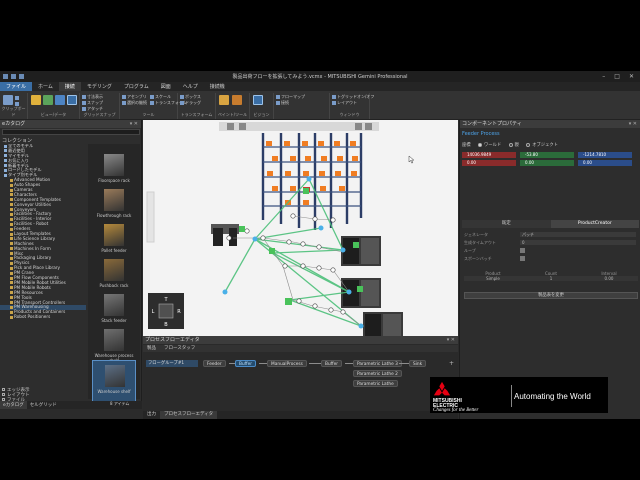 The height and width of the screenshot is (480, 640). What do you see at coordinates (17, 141) in the screenshot?
I see `collections-label: コレクション` at bounding box center [17, 141].